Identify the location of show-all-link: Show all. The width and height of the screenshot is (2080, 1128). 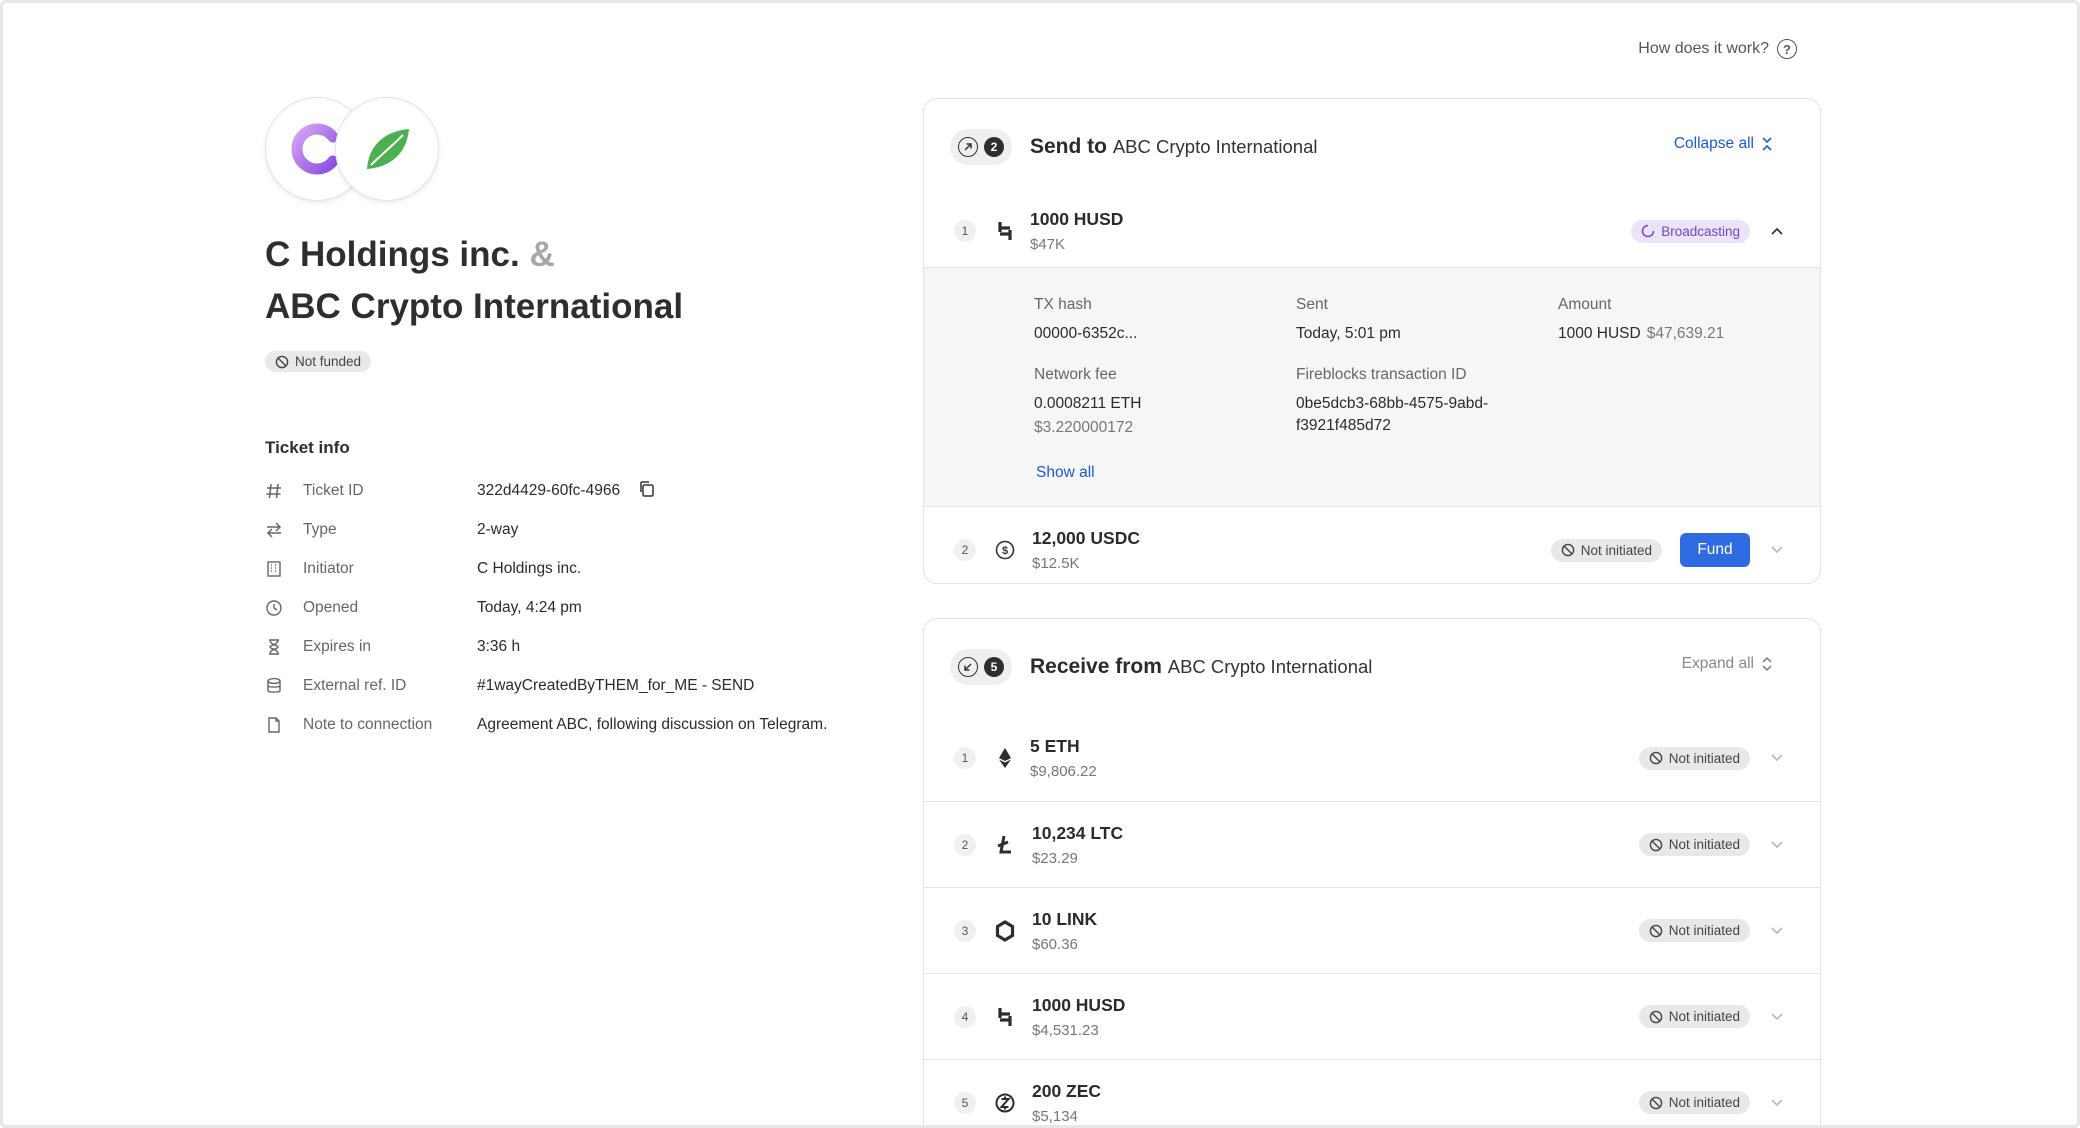
(1065, 473).